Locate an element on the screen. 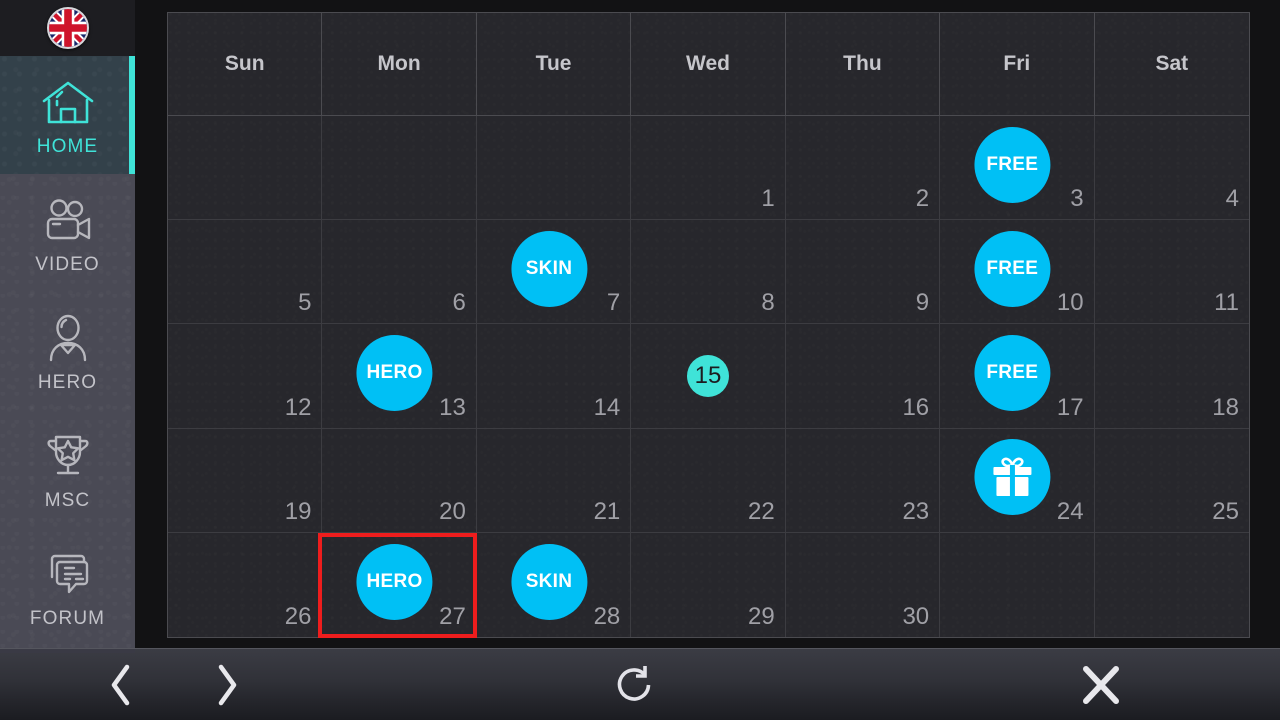 The image size is (1280, 720). day-number: 24 is located at coordinates (1070, 511).